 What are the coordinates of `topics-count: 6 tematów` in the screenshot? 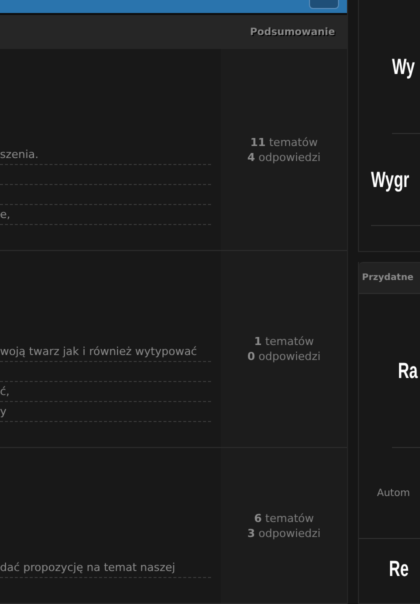 It's located at (284, 518).